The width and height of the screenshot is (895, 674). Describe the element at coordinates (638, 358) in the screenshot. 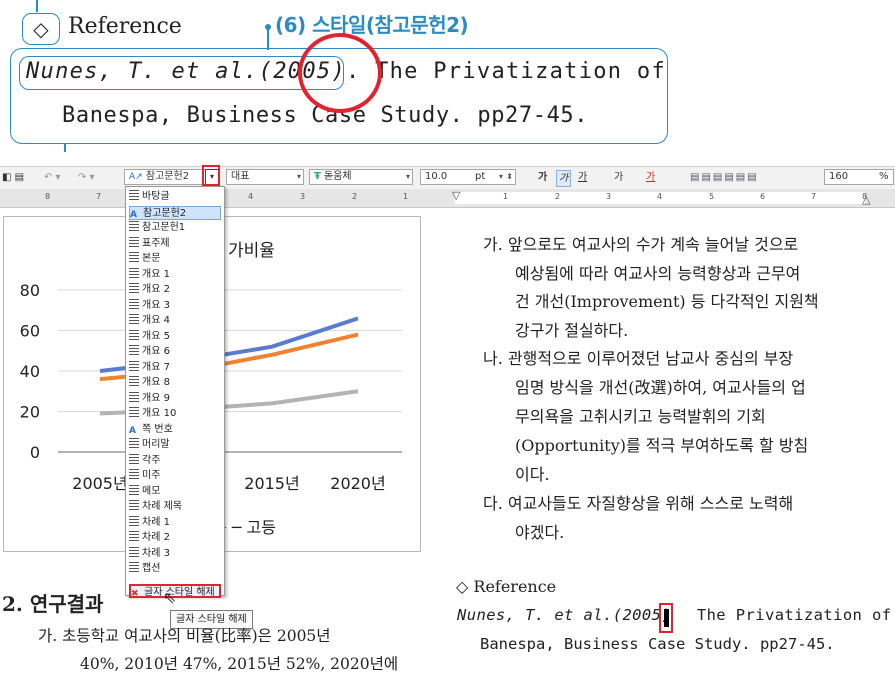

I see `paragraph-line: 나. 관행적으로 이루어졌던 남교사 중심의 부장` at that location.